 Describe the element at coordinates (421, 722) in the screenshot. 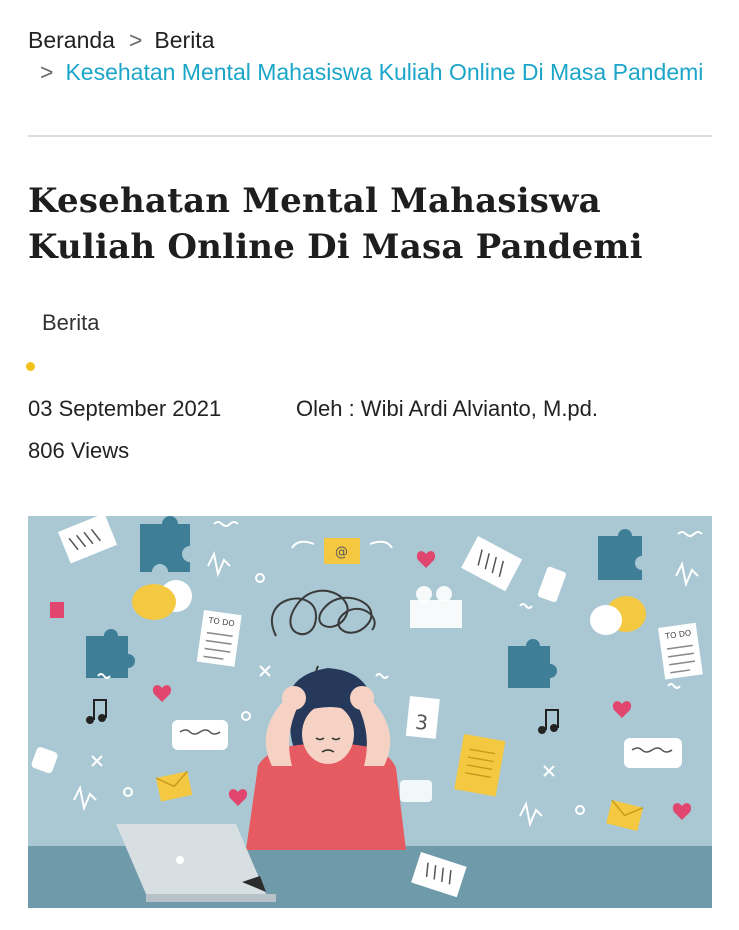

I see `svg-text: 3` at that location.